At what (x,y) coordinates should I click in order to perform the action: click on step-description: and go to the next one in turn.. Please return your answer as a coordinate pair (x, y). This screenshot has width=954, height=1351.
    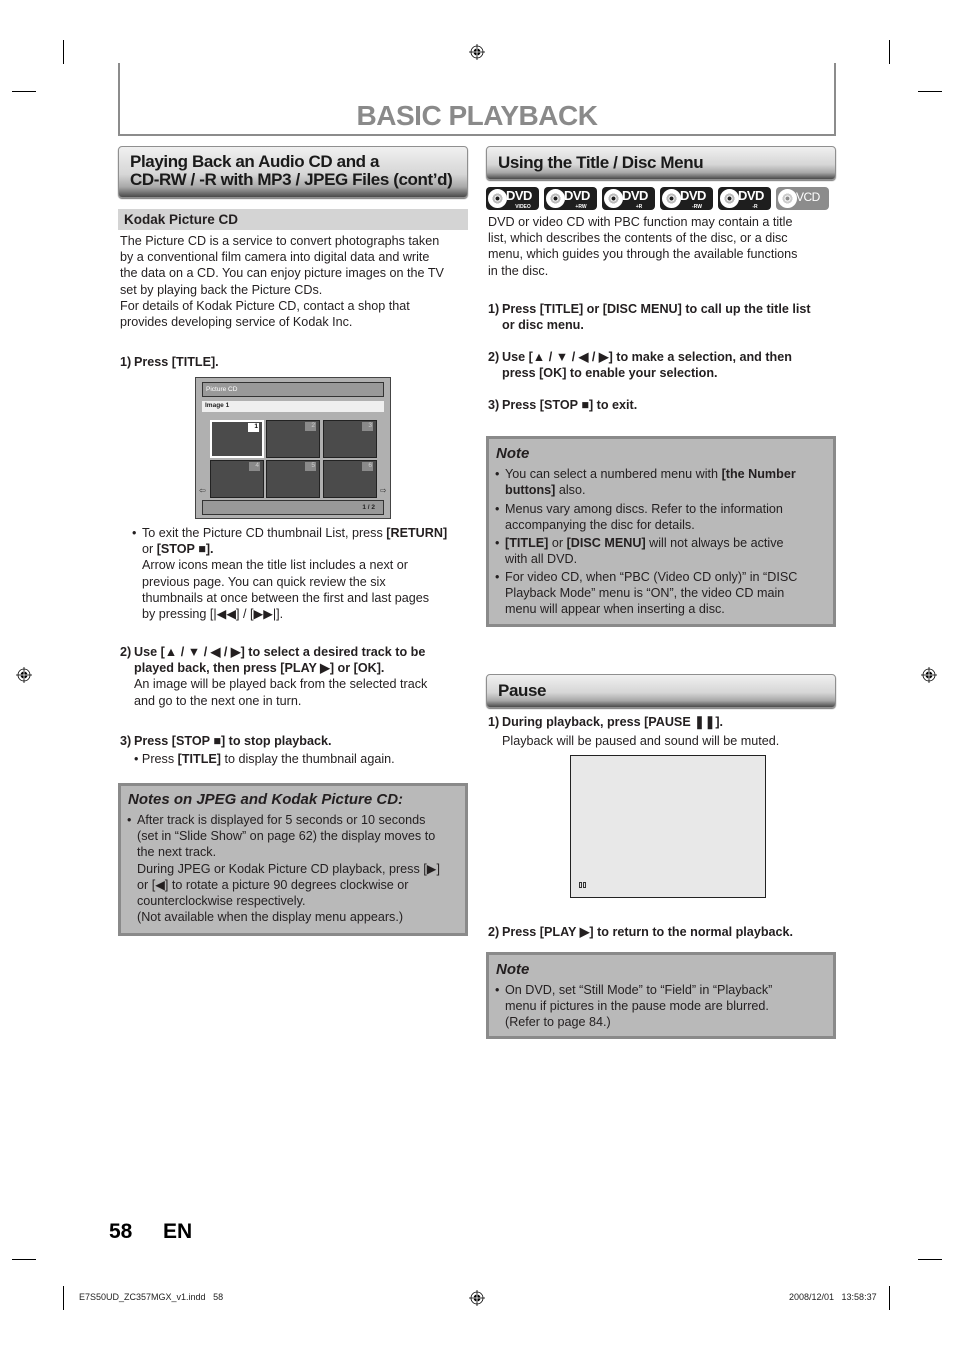
    Looking at the image, I should click on (218, 700).